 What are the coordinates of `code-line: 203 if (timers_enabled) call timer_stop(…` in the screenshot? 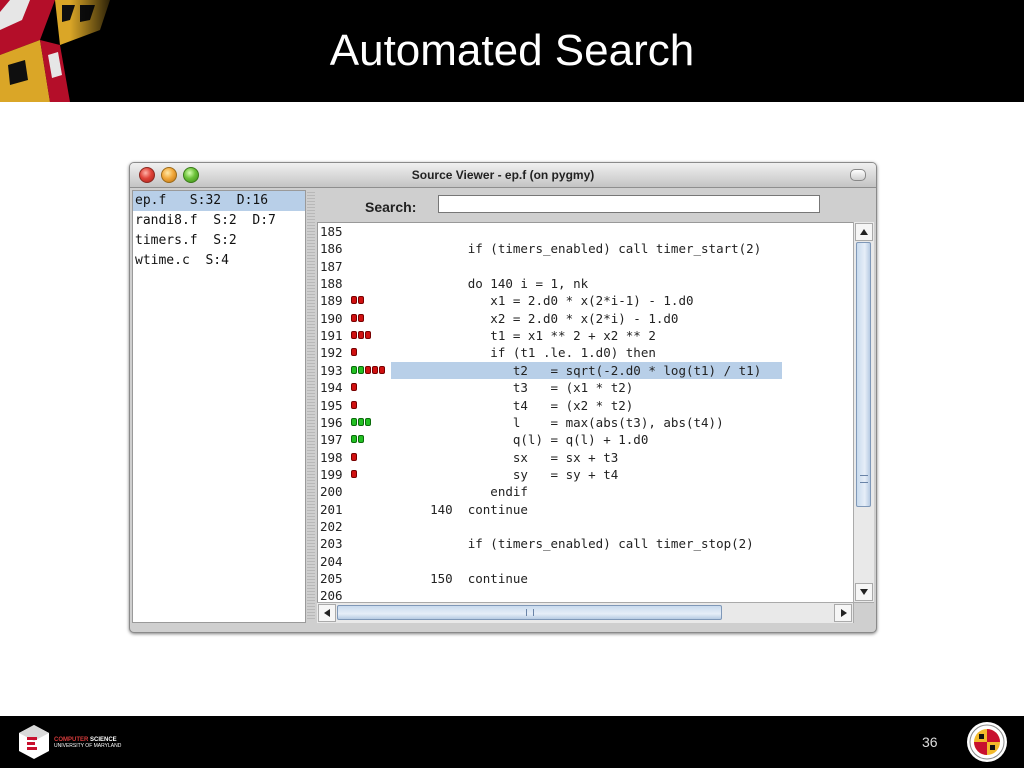 It's located at (586, 543).